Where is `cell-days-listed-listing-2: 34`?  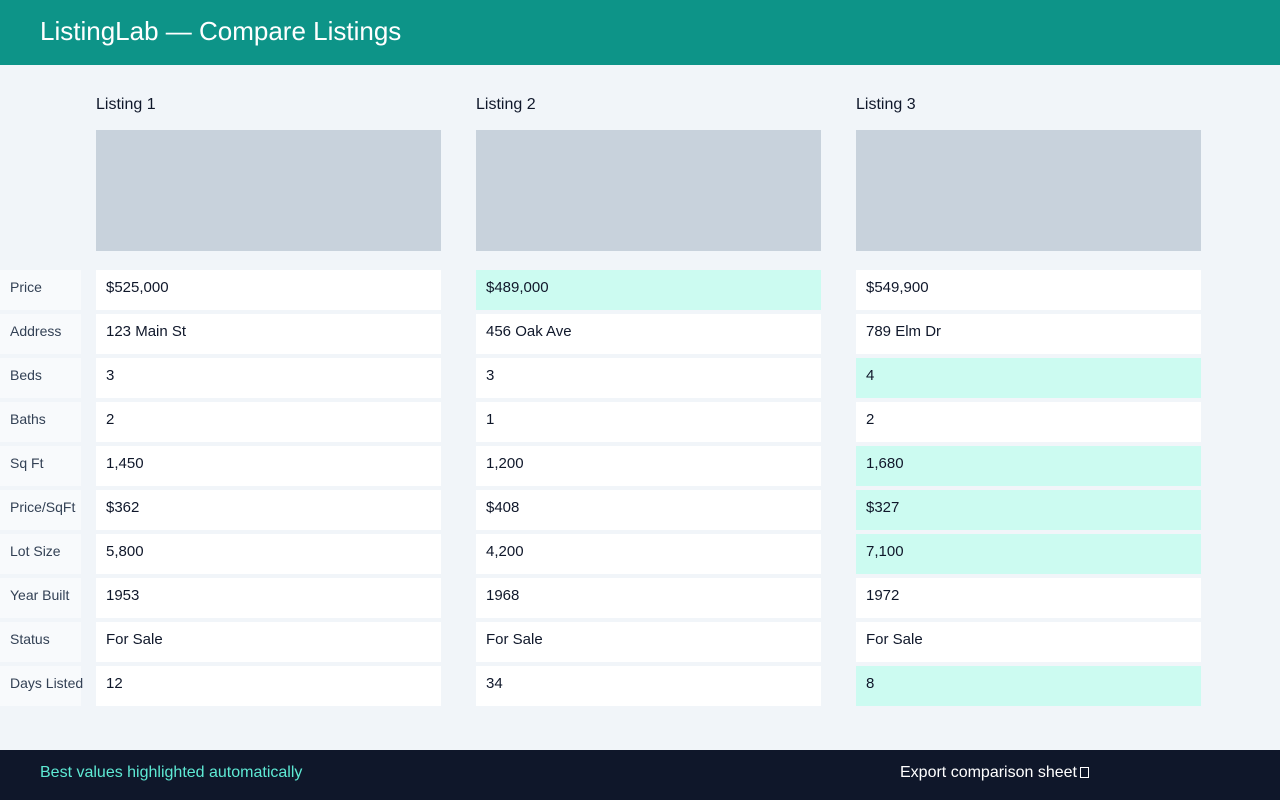
cell-days-listed-listing-2: 34 is located at coordinates (648, 686).